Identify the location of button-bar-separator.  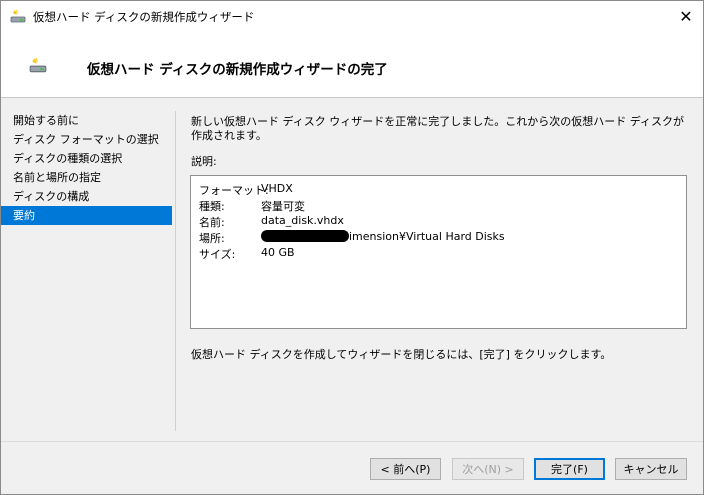
(352, 441).